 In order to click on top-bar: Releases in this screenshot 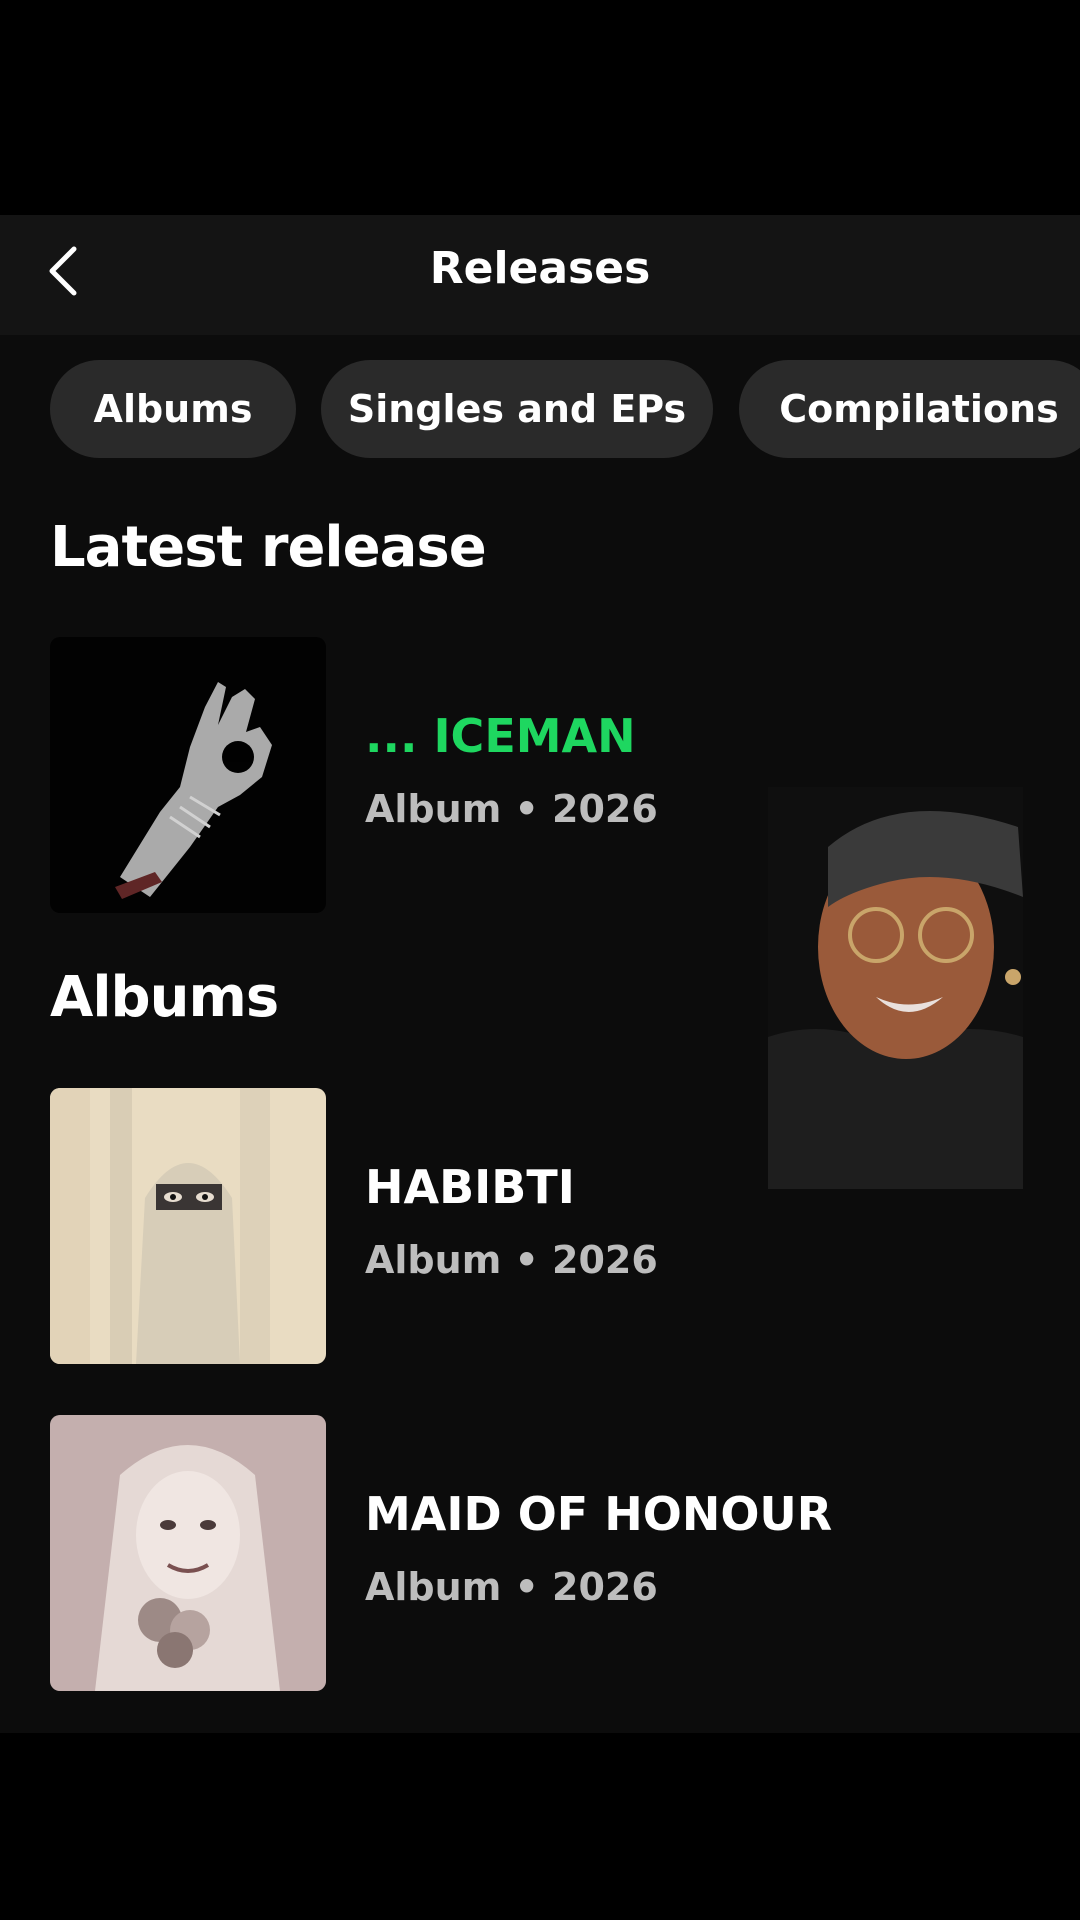, I will do `click(540, 275)`.